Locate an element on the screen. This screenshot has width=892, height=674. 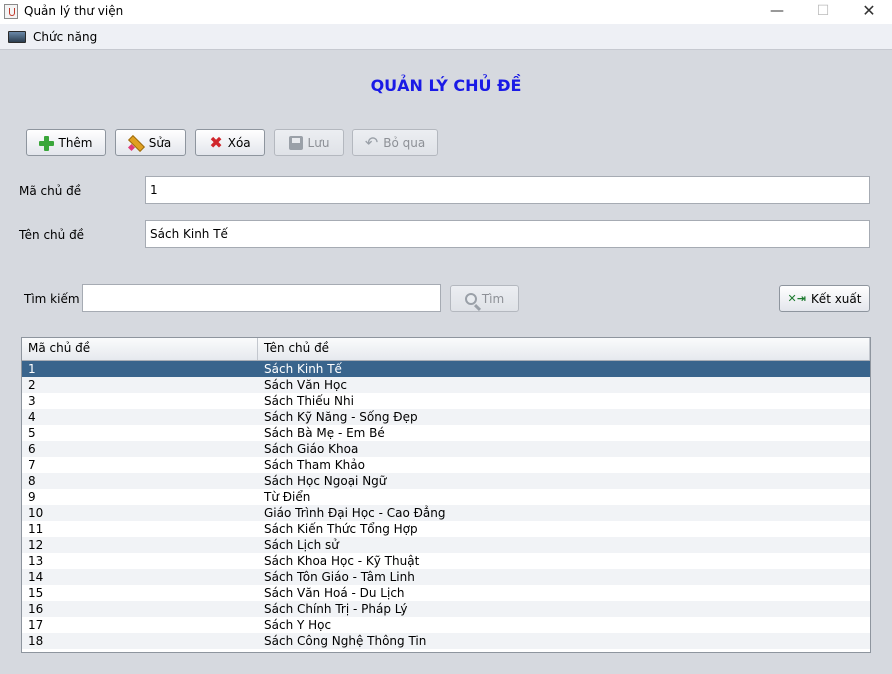
cell-topic-name: Sách Bà Mẹ - Em Bé is located at coordinates (324, 433).